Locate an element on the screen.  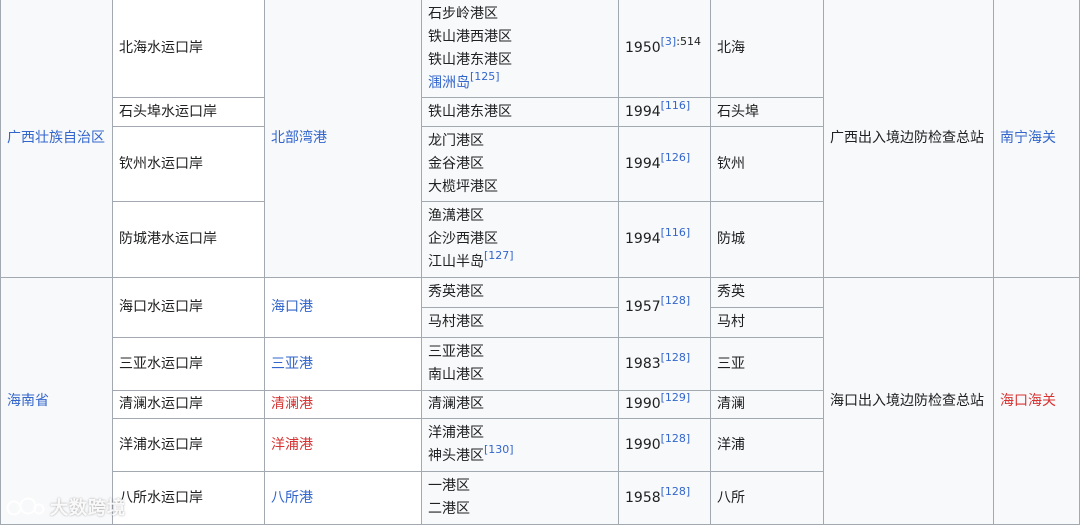
citation-link: [130] is located at coordinates (499, 449).